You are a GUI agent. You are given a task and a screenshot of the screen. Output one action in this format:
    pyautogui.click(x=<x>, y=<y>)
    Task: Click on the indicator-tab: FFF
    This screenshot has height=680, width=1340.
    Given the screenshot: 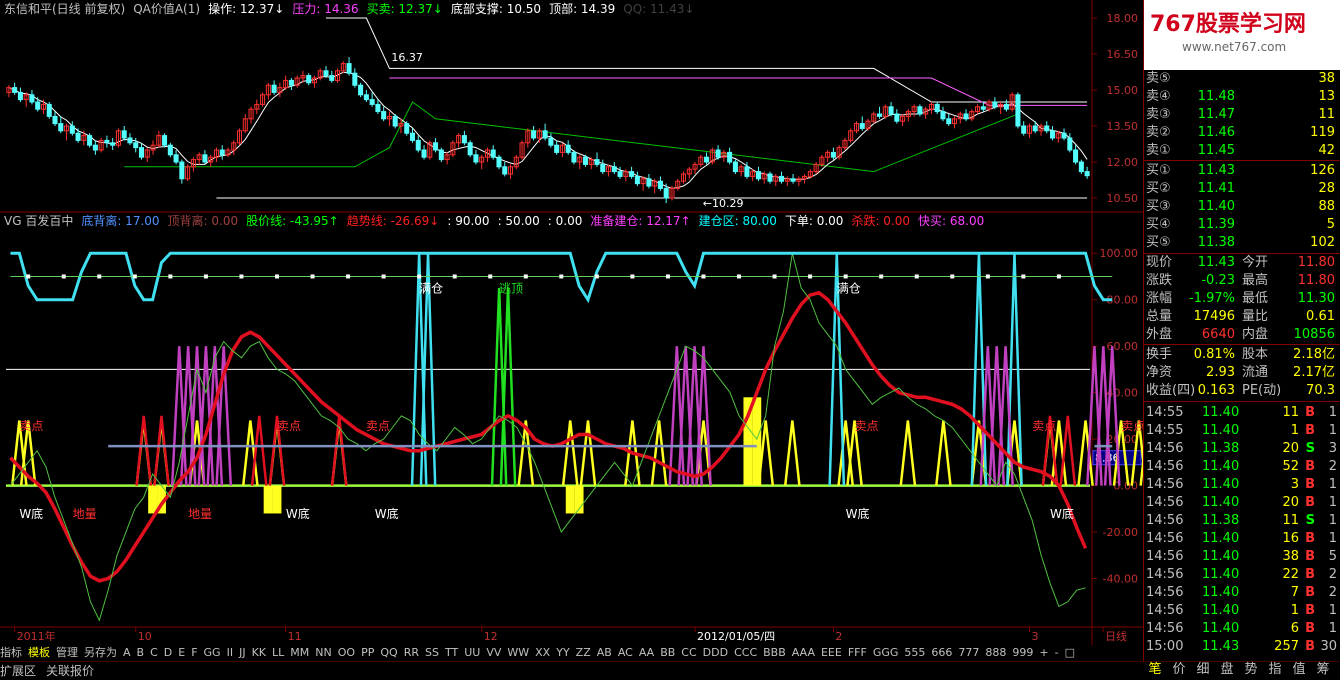 What is the action you would take?
    pyautogui.click(x=857, y=652)
    